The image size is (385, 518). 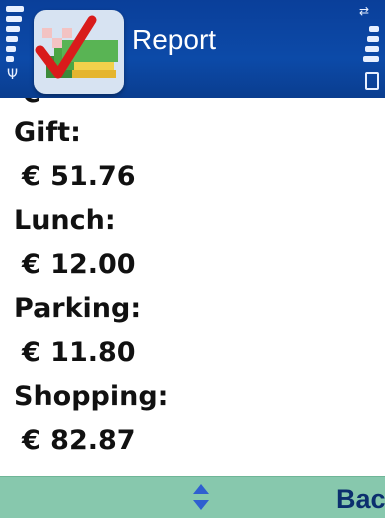 I want to click on expense-label-lunch: Lunch:, so click(x=65, y=220).